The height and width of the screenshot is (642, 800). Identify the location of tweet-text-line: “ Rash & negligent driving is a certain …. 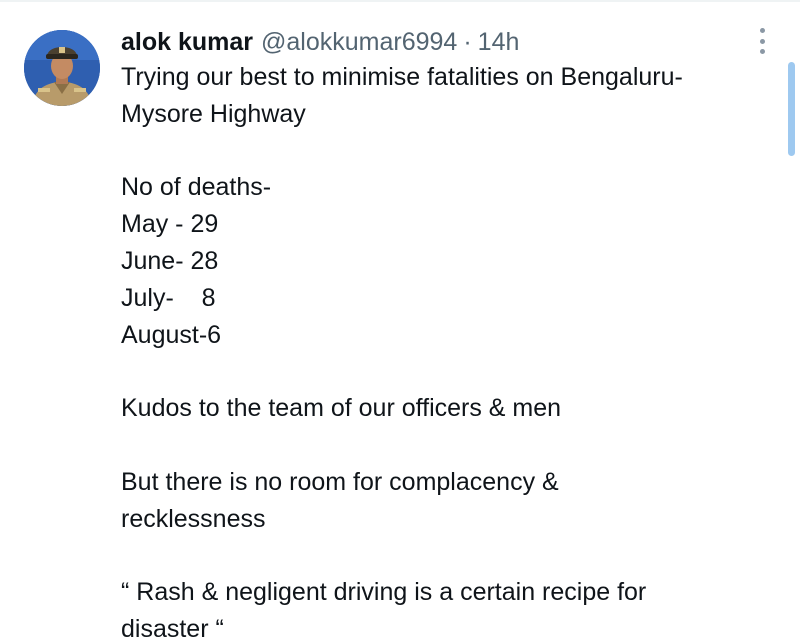
(384, 592).